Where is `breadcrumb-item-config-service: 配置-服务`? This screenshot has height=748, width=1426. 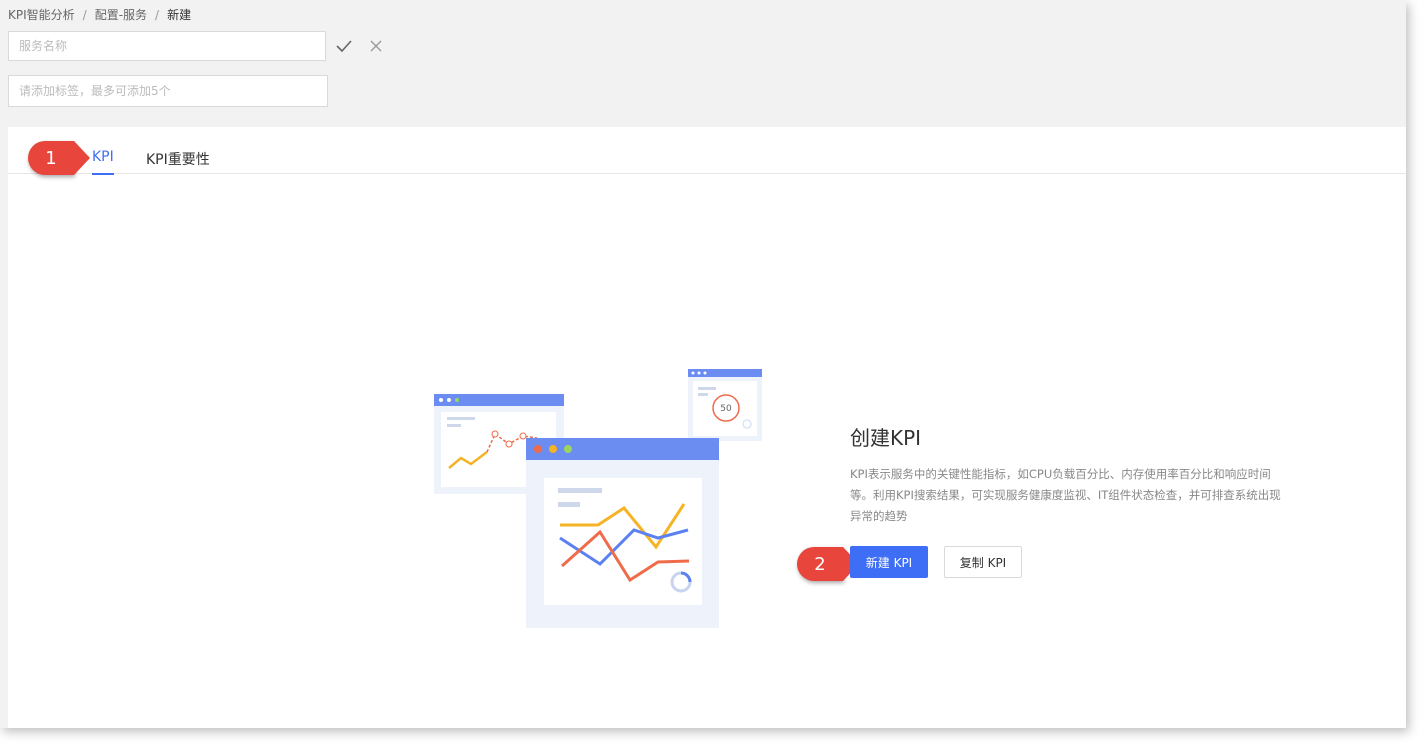
breadcrumb-item-config-service: 配置-服务 is located at coordinates (121, 14).